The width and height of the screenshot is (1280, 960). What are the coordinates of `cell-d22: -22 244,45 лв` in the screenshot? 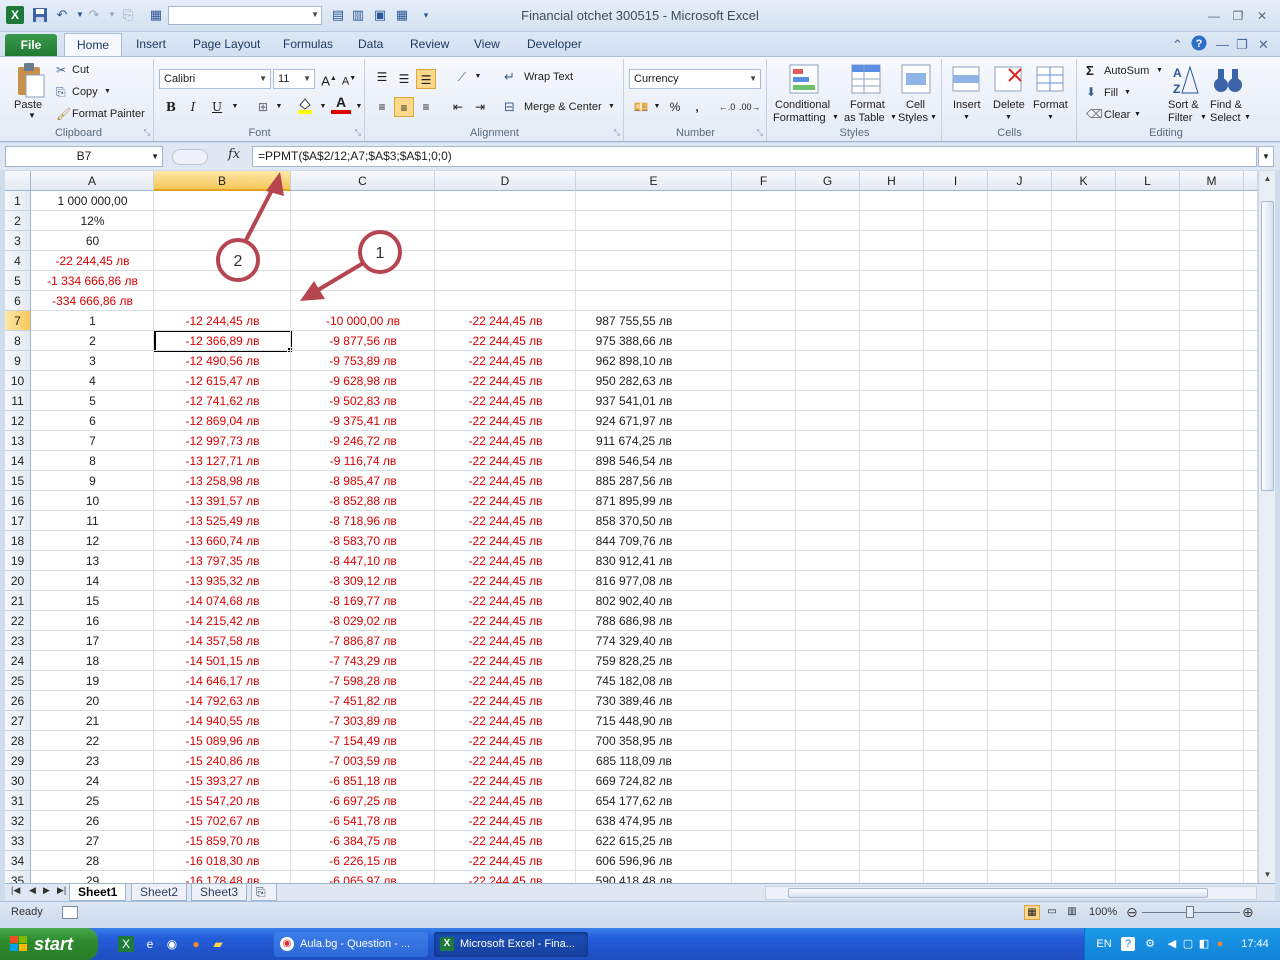 It's located at (505, 621).